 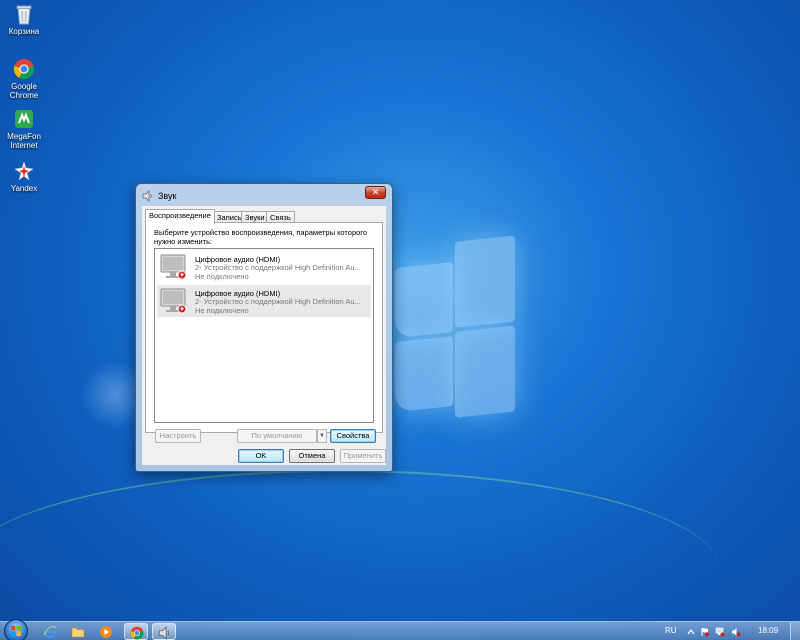 I want to click on ok-button: OK, so click(x=261, y=456).